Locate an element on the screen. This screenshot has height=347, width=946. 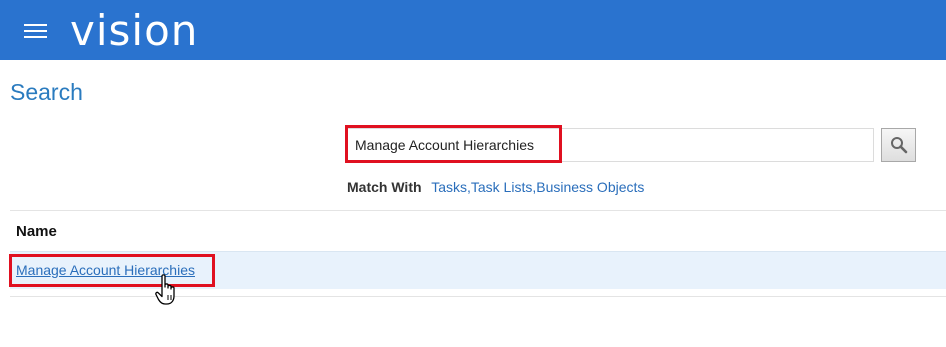
search-input is located at coordinates (610, 145).